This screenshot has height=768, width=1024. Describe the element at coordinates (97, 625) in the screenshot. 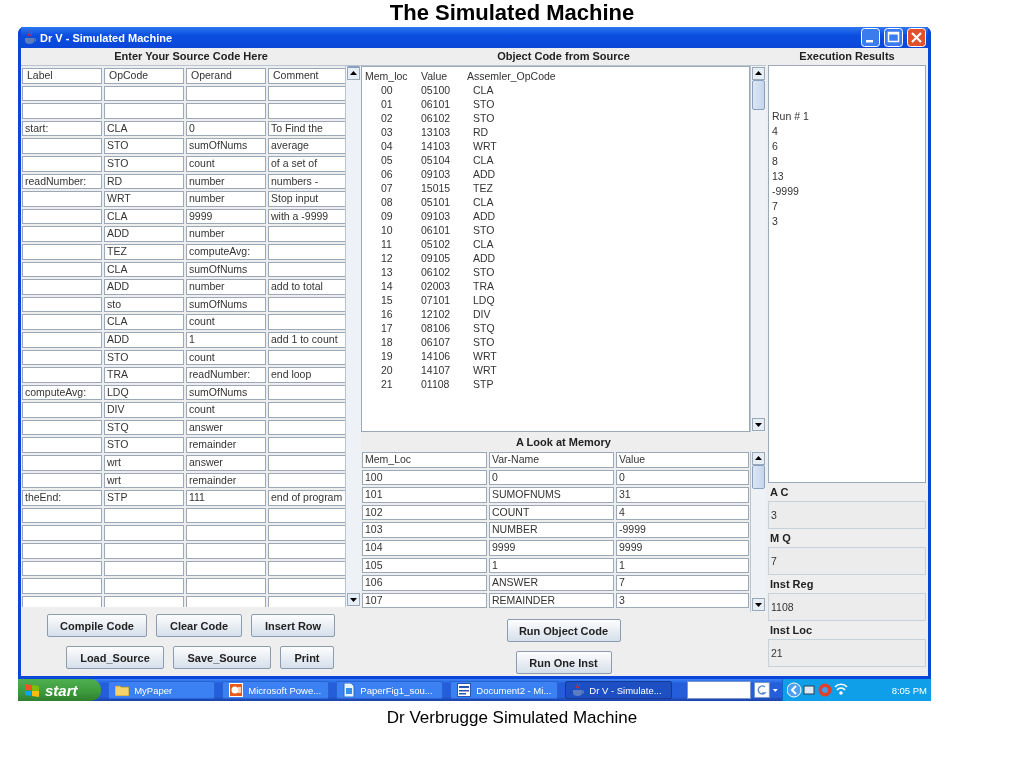

I see `action-button: Compile Code` at that location.